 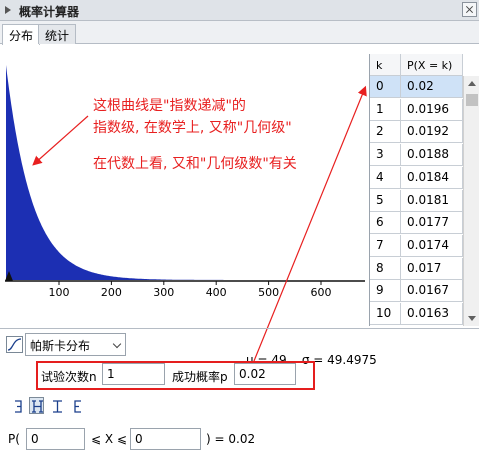 I want to click on table-row: 8 0.017, so click(x=416, y=268).